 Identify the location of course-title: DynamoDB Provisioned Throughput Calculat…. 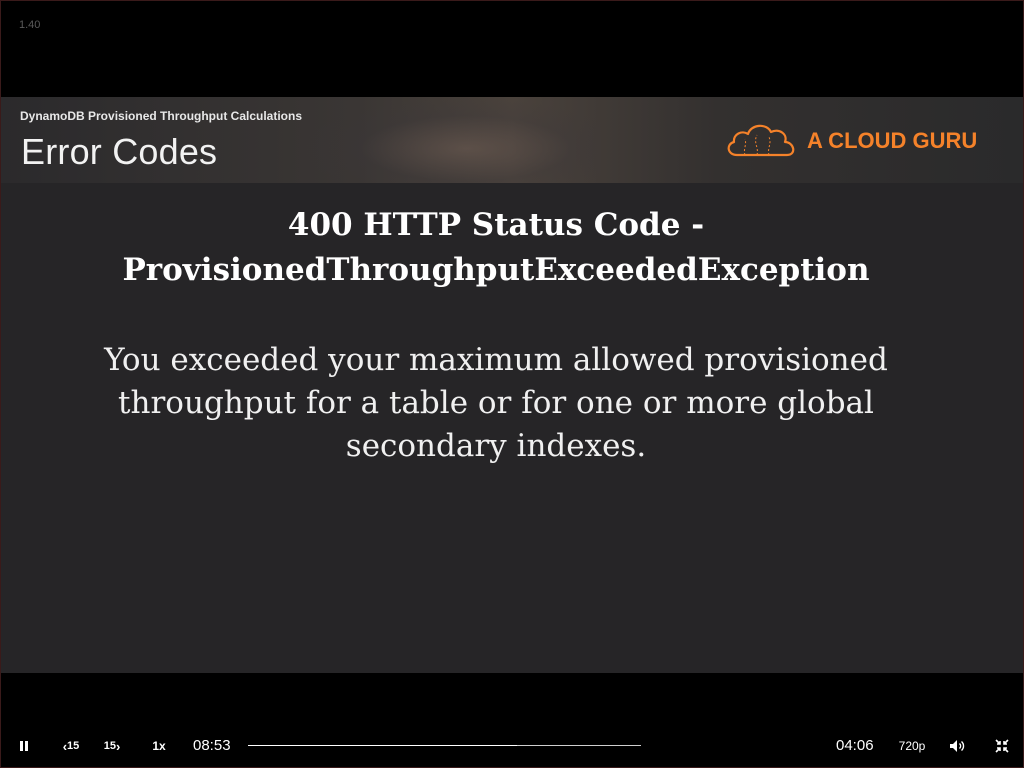
(161, 116).